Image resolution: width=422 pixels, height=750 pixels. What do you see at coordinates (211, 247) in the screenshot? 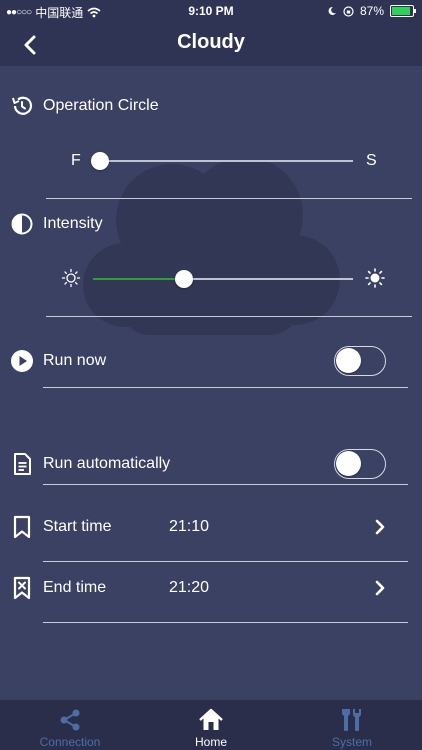
I see `cloud-background-icon` at bounding box center [211, 247].